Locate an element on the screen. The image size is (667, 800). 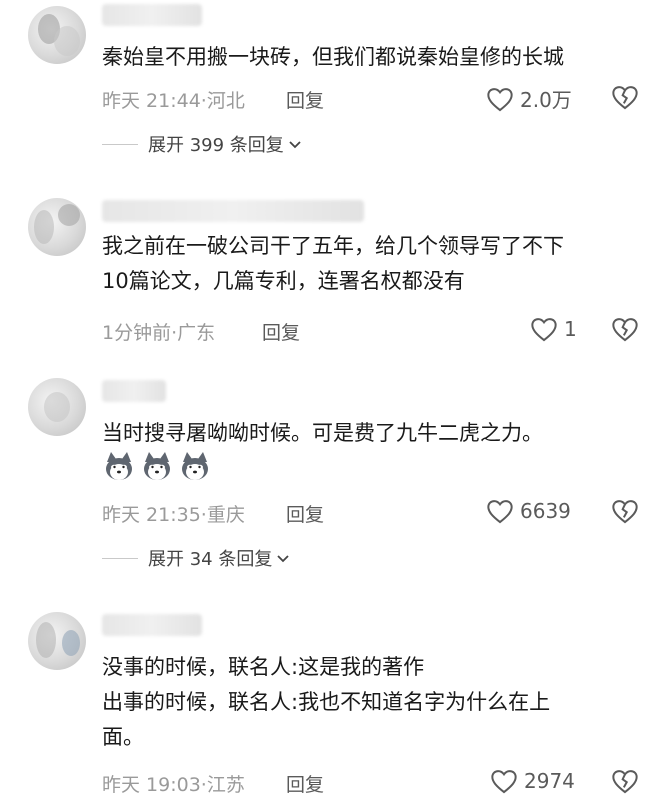
like-button: 2974 is located at coordinates (532, 781).